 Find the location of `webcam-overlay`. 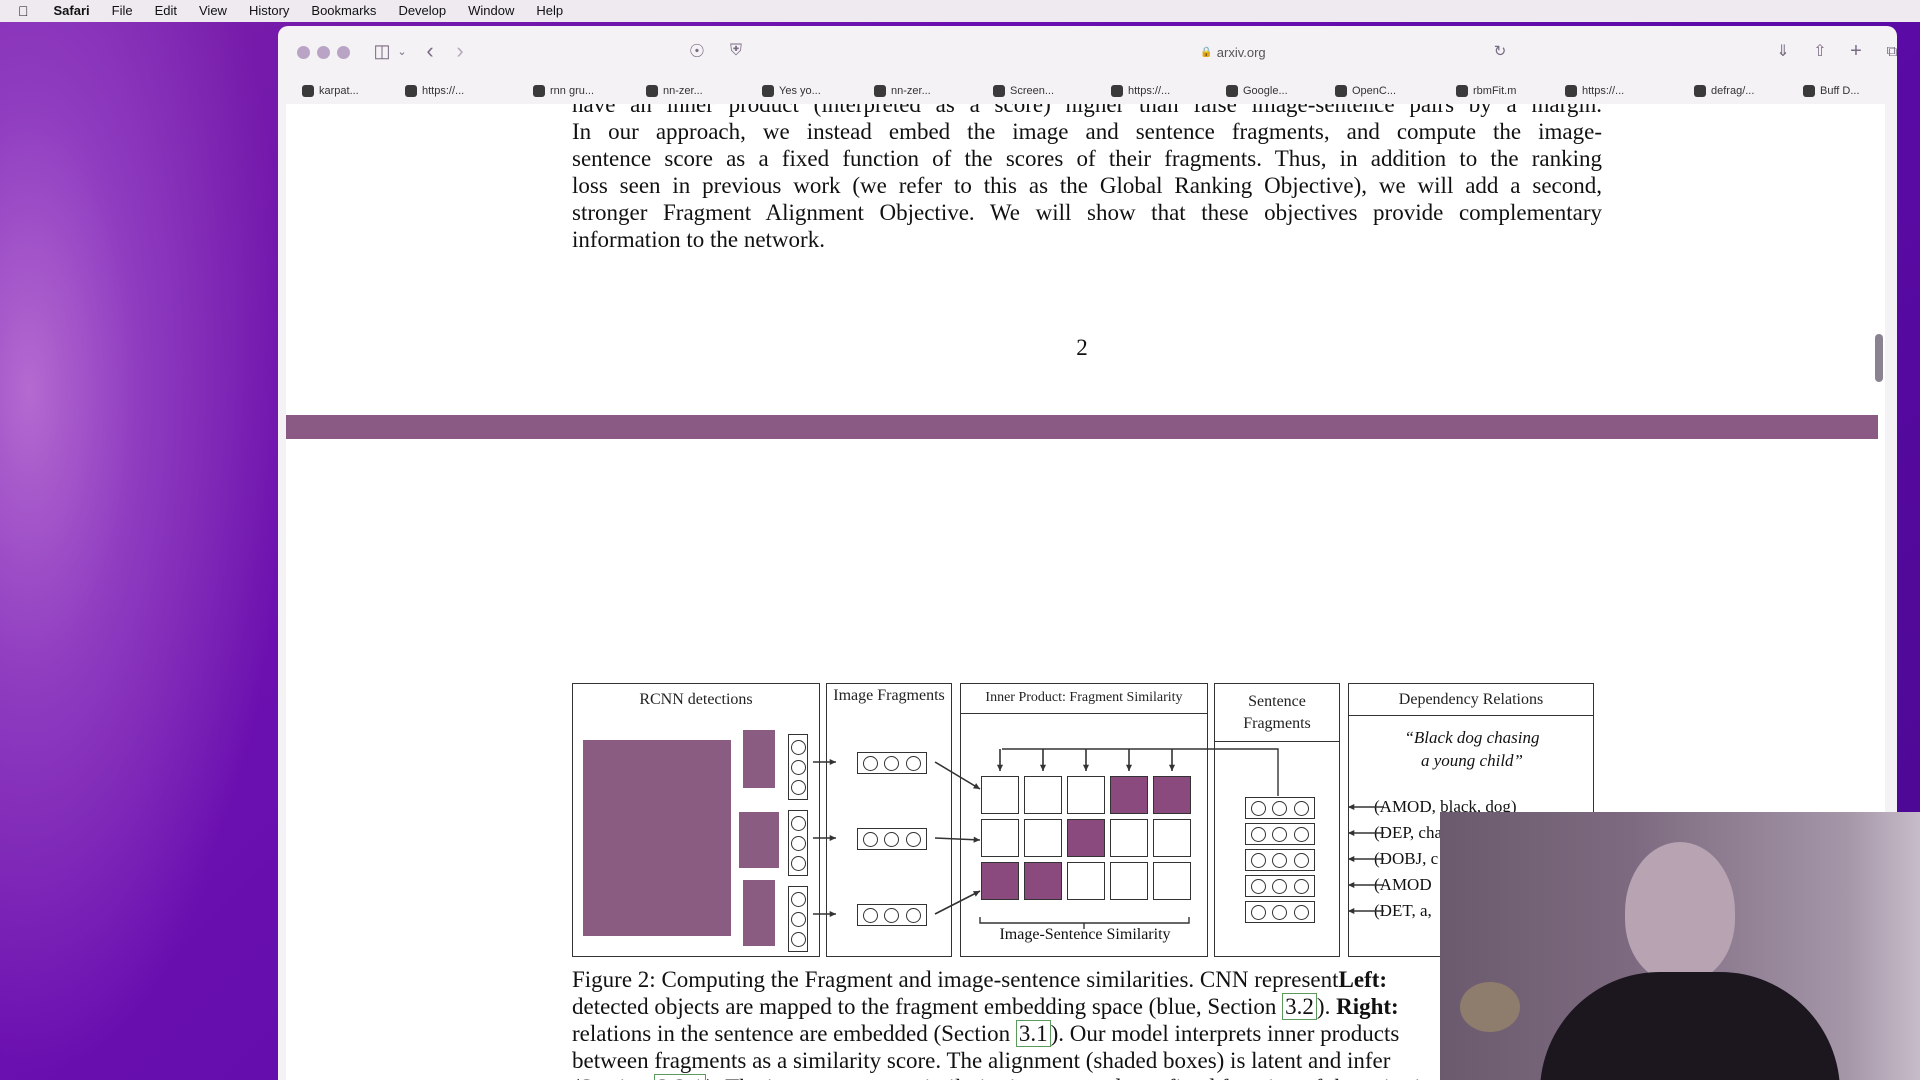

webcam-overlay is located at coordinates (1680, 946).